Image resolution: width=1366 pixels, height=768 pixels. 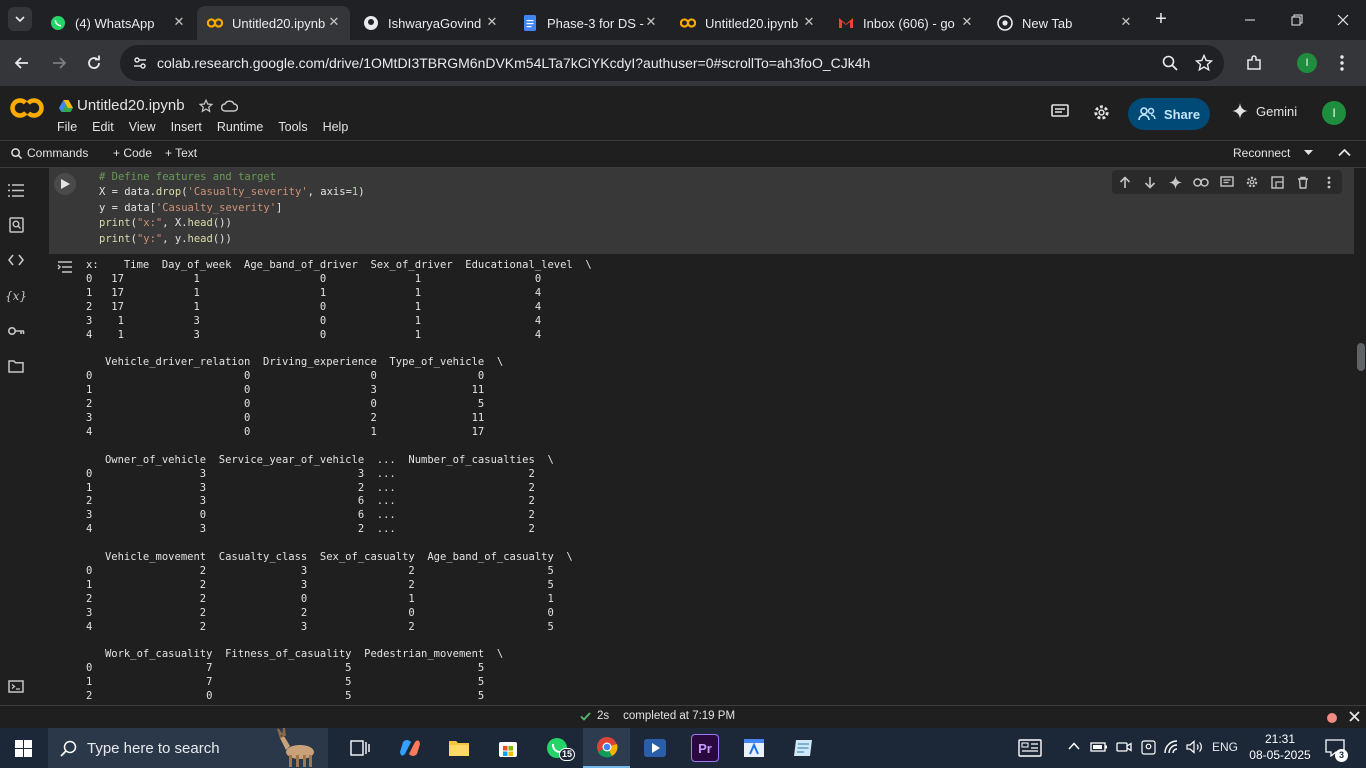 I want to click on more-options-icon, so click(x=1329, y=182).